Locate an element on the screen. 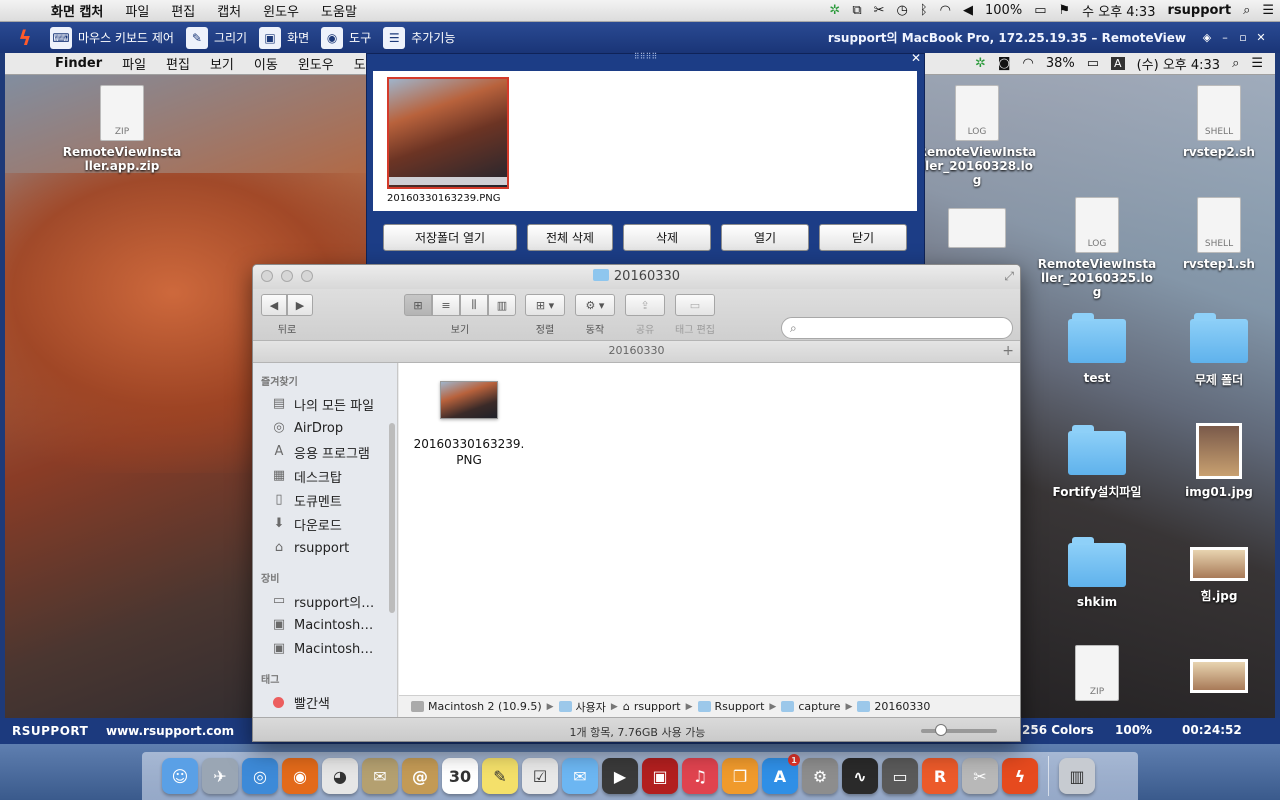  remote-menu-go: 이동 is located at coordinates (266, 63).